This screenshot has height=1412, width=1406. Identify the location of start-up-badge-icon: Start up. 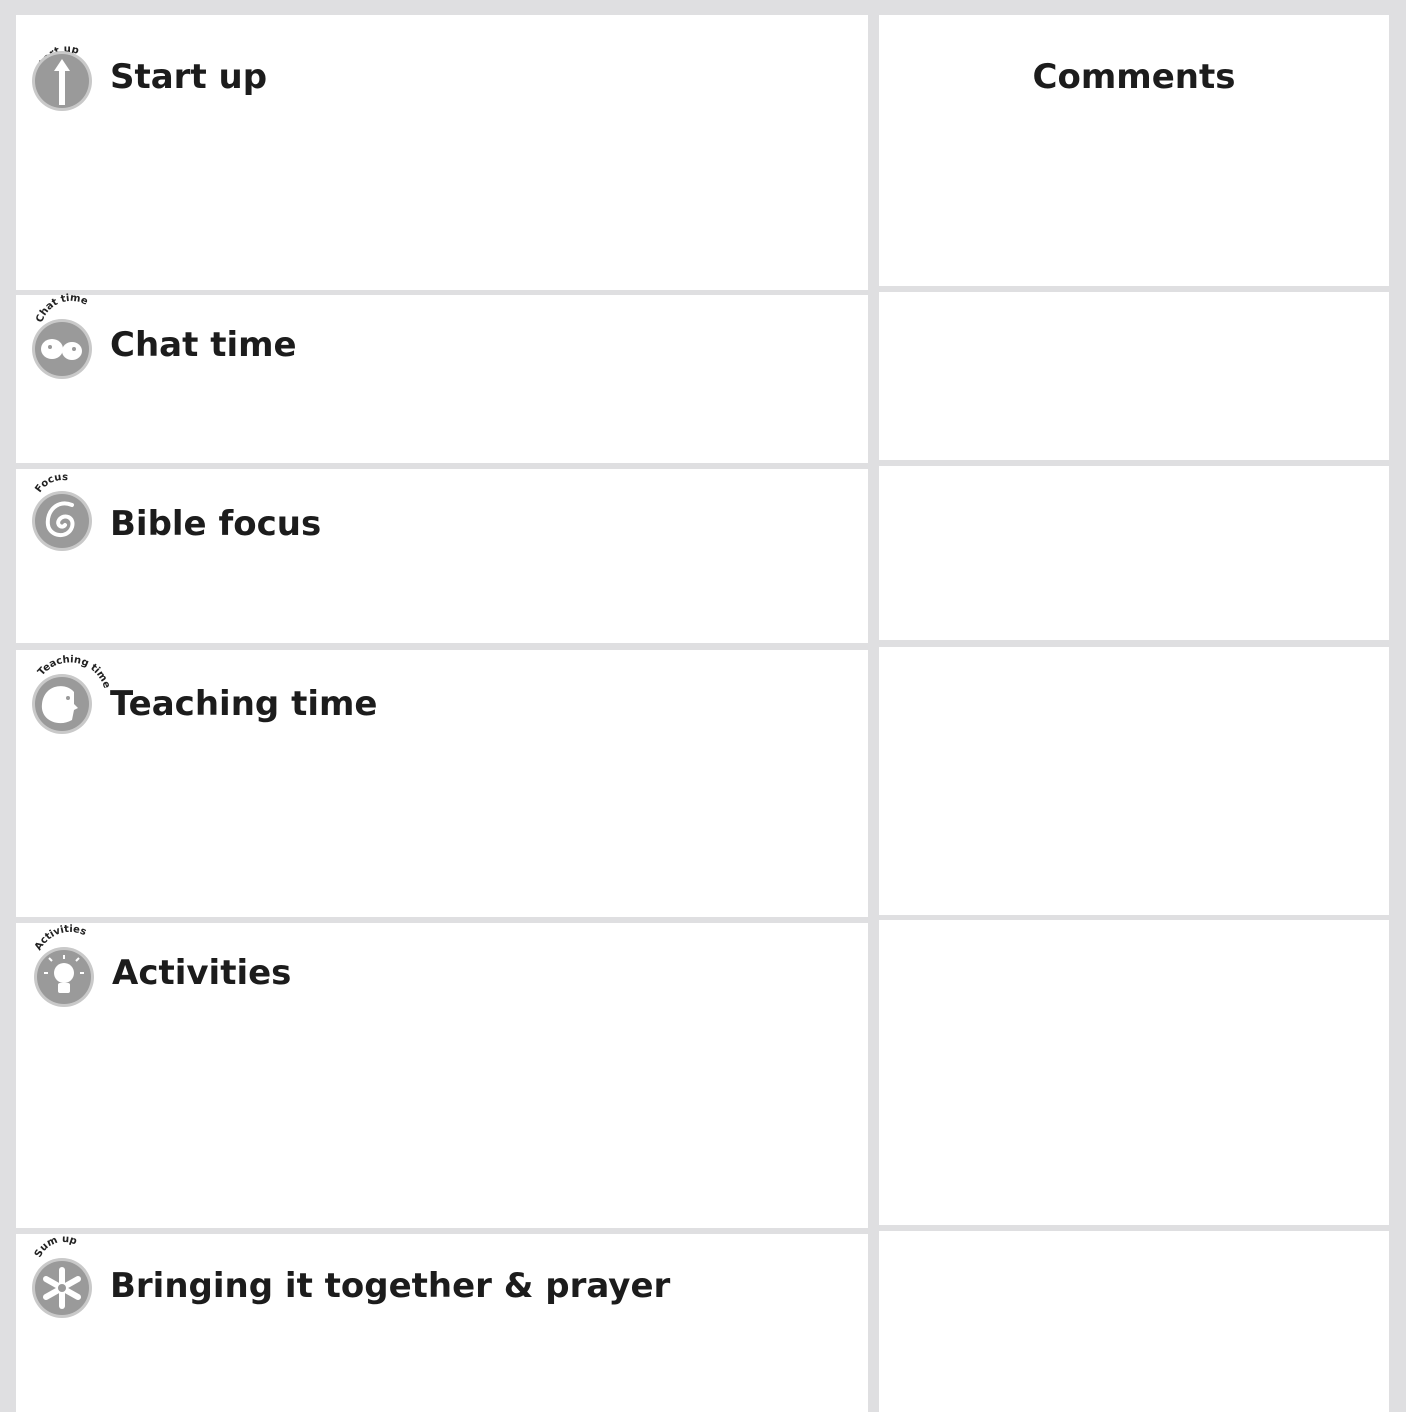
(66, 80).